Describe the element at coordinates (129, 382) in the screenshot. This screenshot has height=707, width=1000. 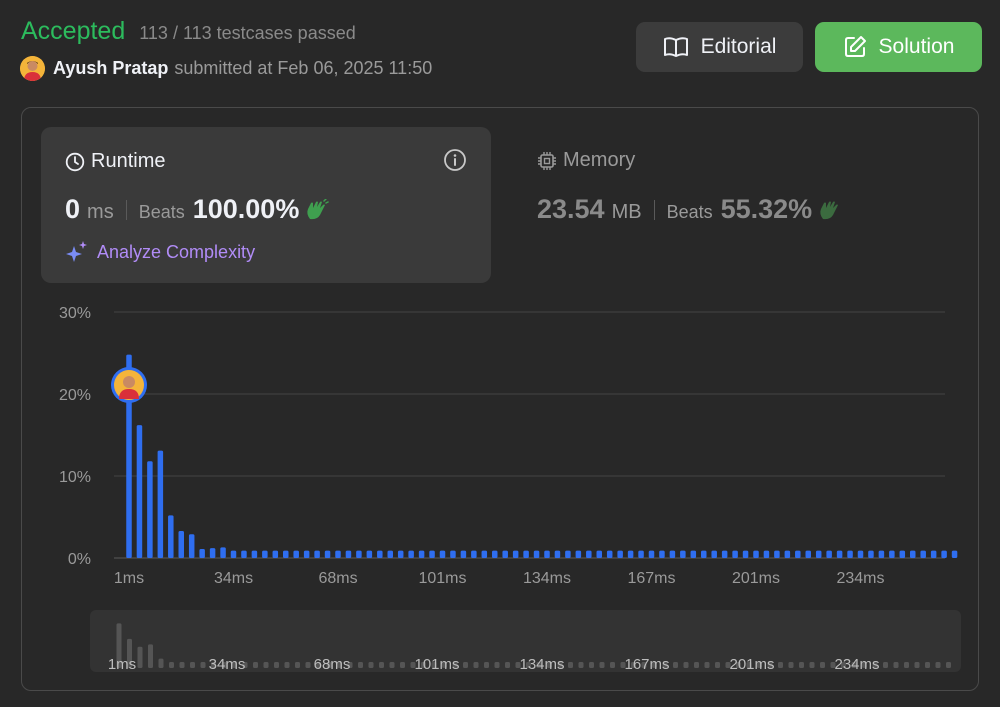
I see `avatar-face` at that location.